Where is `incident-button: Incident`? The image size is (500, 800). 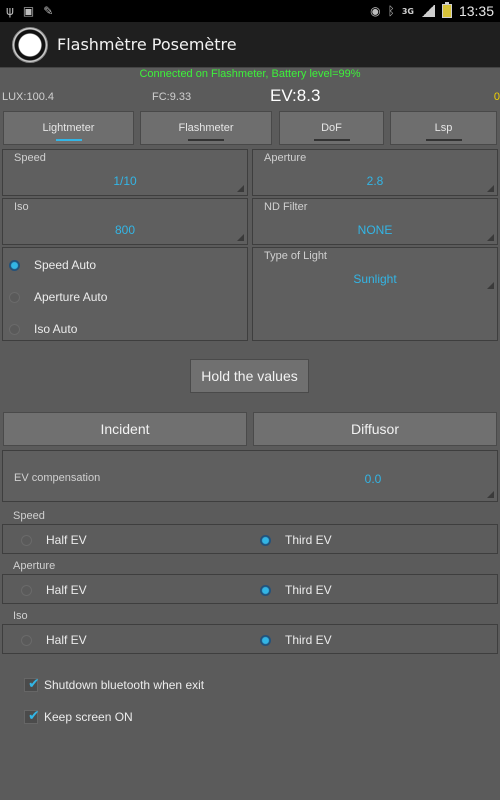
incident-button: Incident is located at coordinates (125, 429).